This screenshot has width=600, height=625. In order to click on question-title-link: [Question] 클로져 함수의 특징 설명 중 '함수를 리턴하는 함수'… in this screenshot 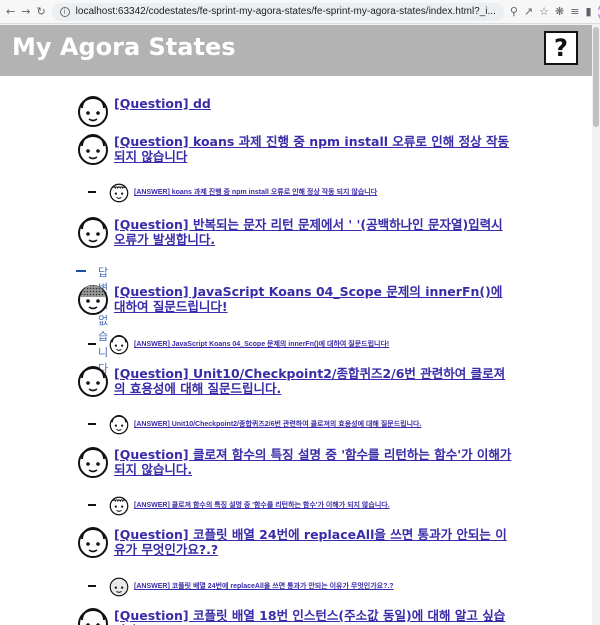, I will do `click(314, 462)`.